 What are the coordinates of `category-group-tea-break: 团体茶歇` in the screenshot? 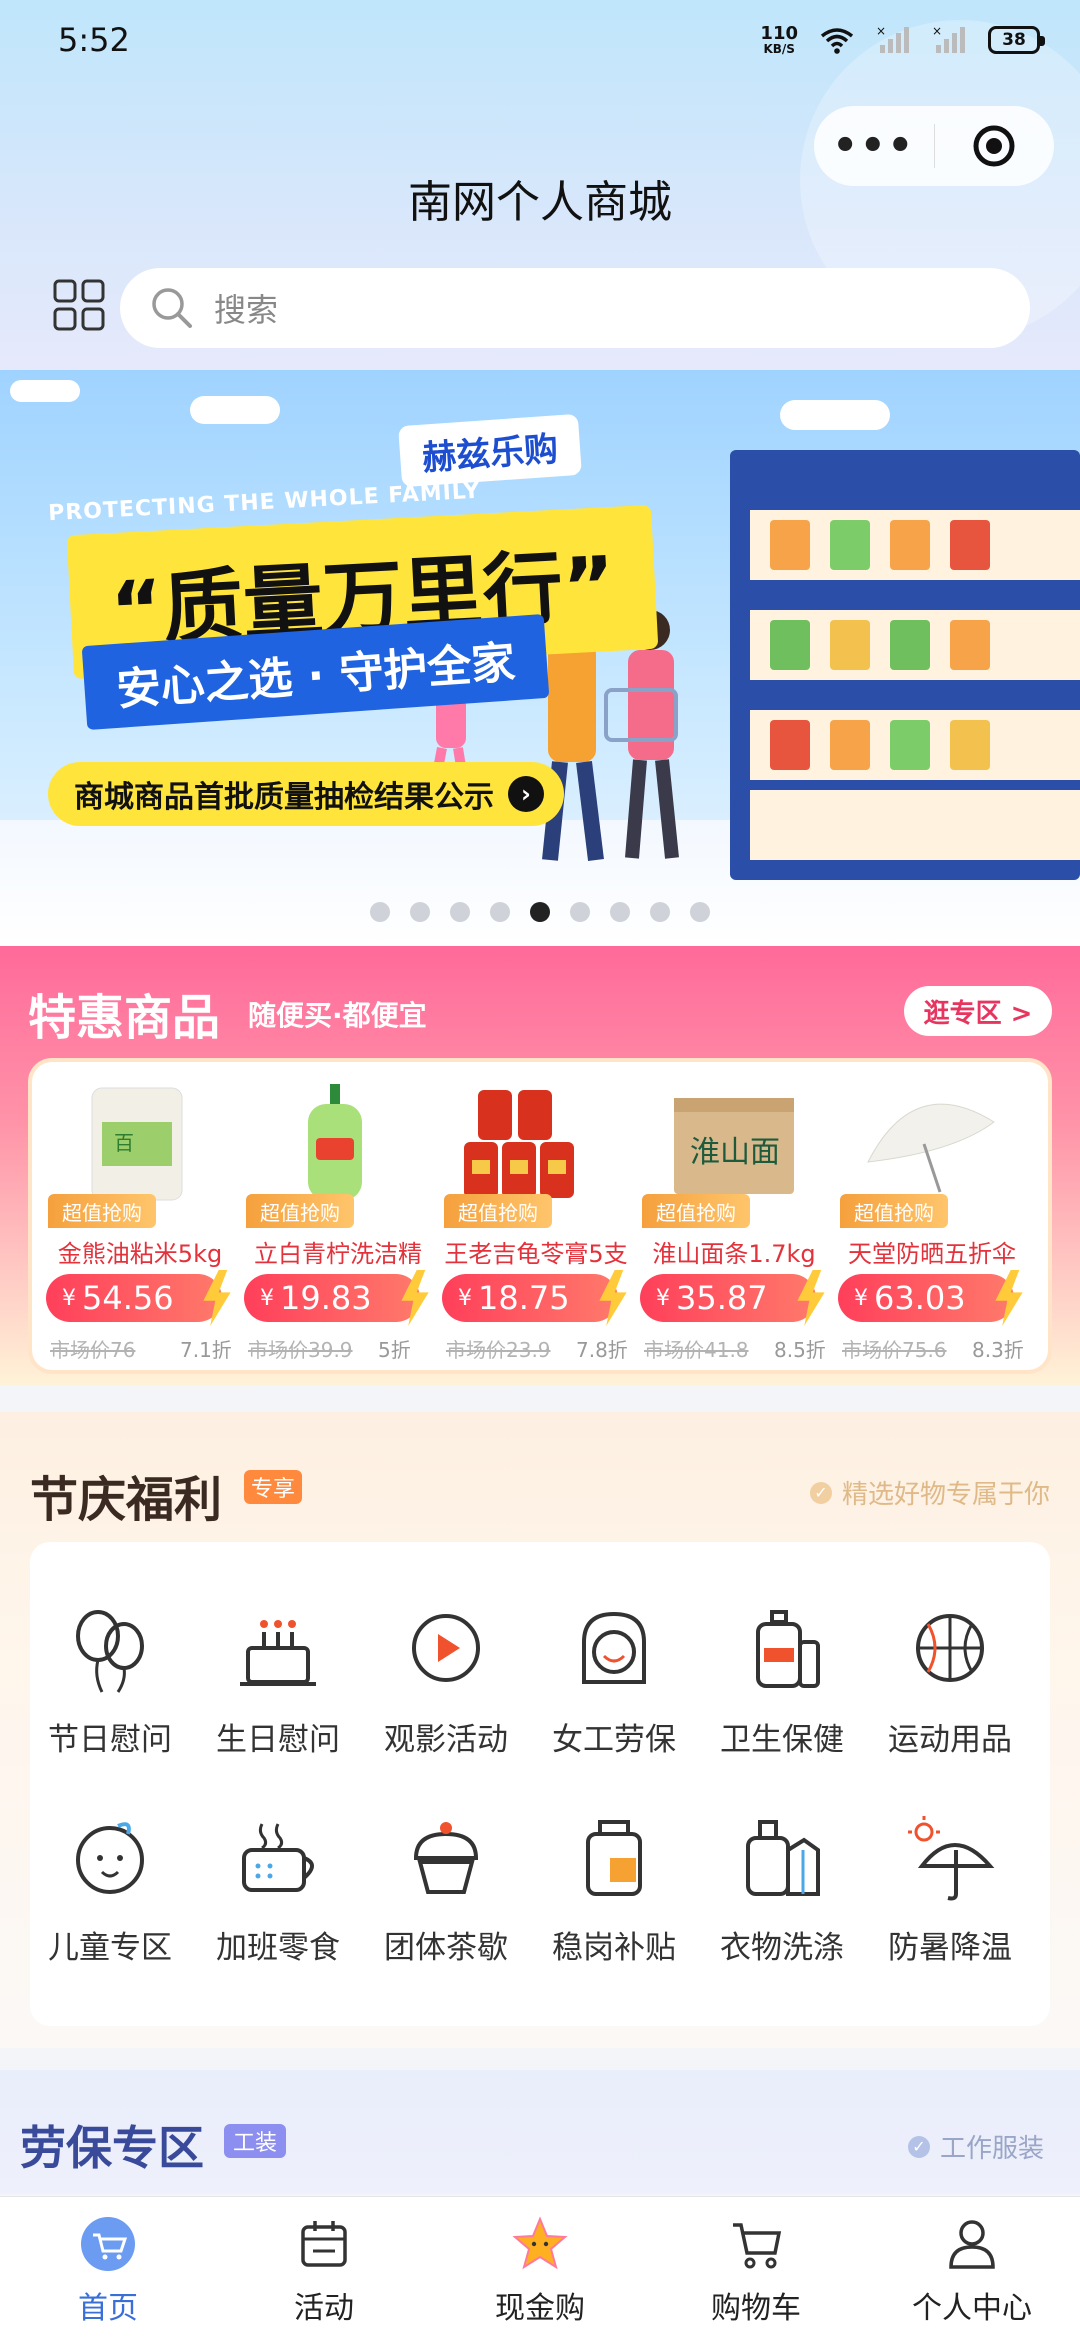 It's located at (446, 1895).